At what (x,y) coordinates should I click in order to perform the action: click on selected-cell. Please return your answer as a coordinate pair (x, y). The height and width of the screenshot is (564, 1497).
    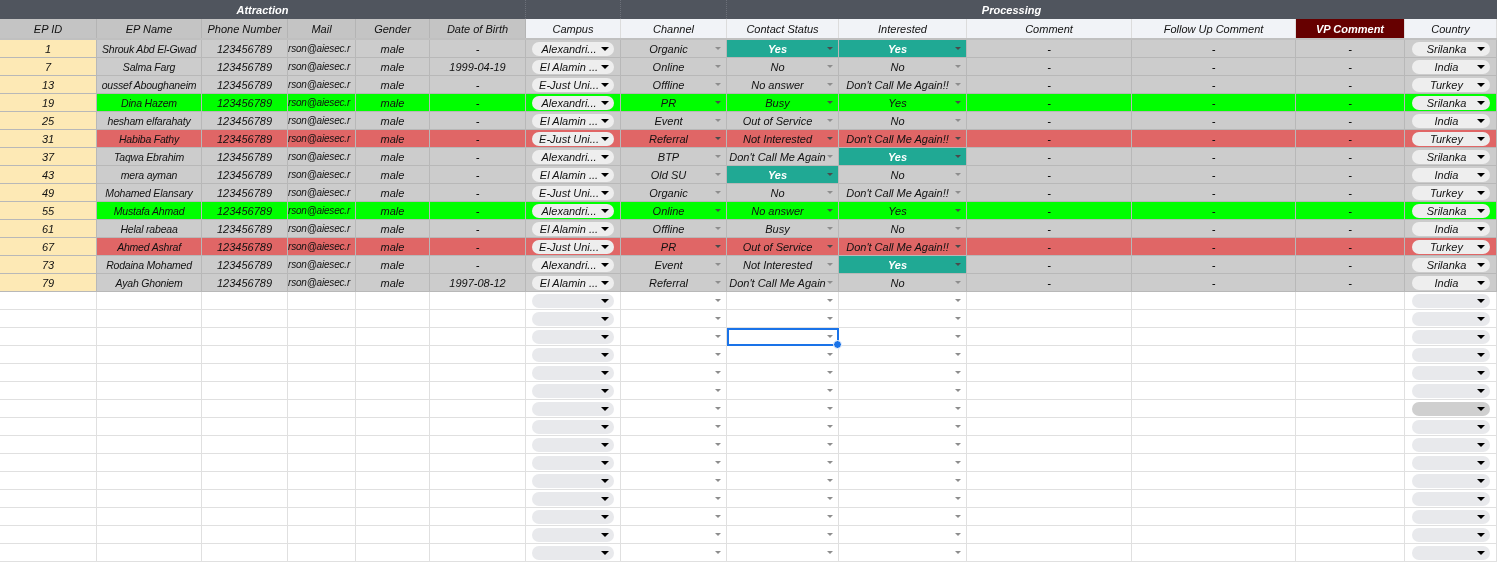
    Looking at the image, I should click on (783, 337).